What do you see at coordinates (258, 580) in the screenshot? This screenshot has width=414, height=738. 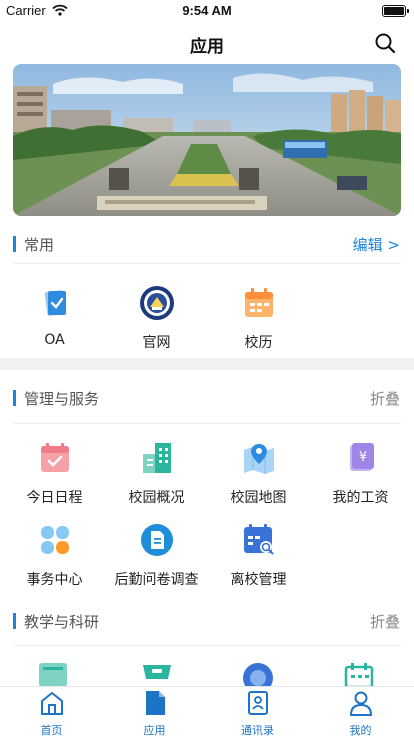 I see `app-label: 离校管理` at bounding box center [258, 580].